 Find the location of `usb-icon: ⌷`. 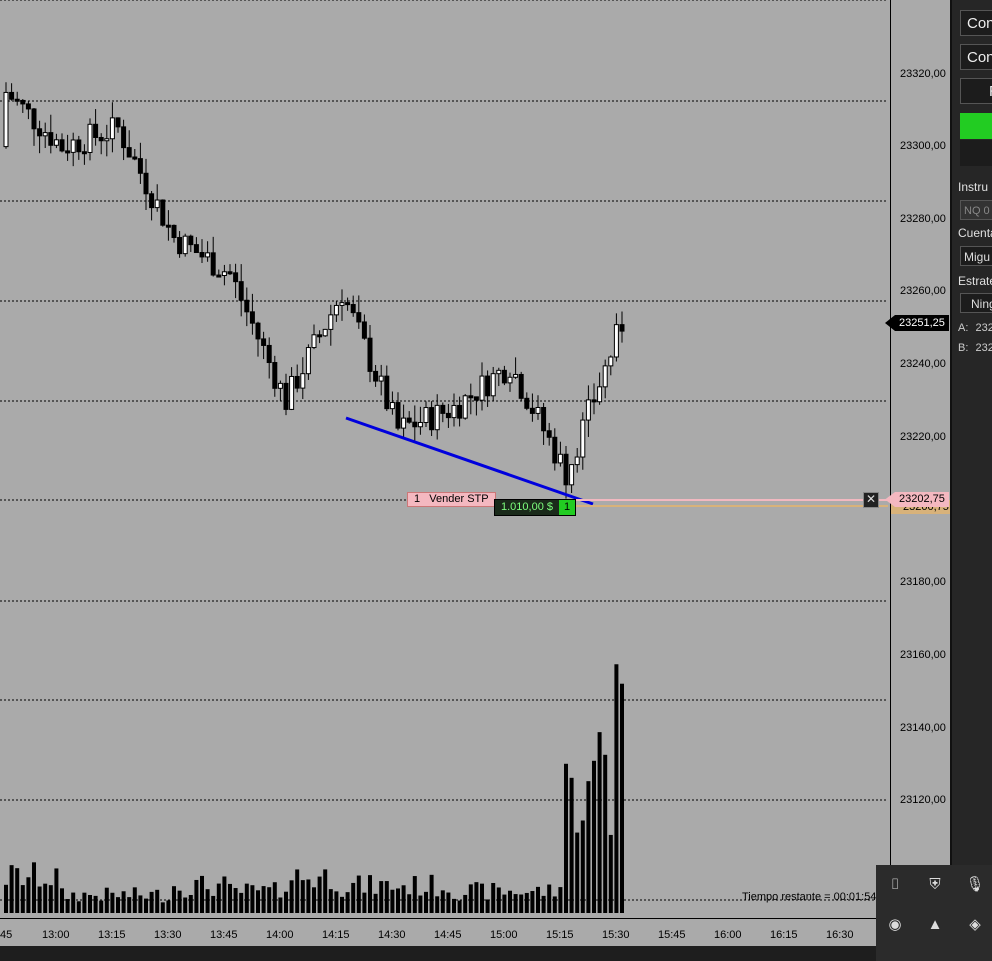

usb-icon: ⌷ is located at coordinates (895, 884).